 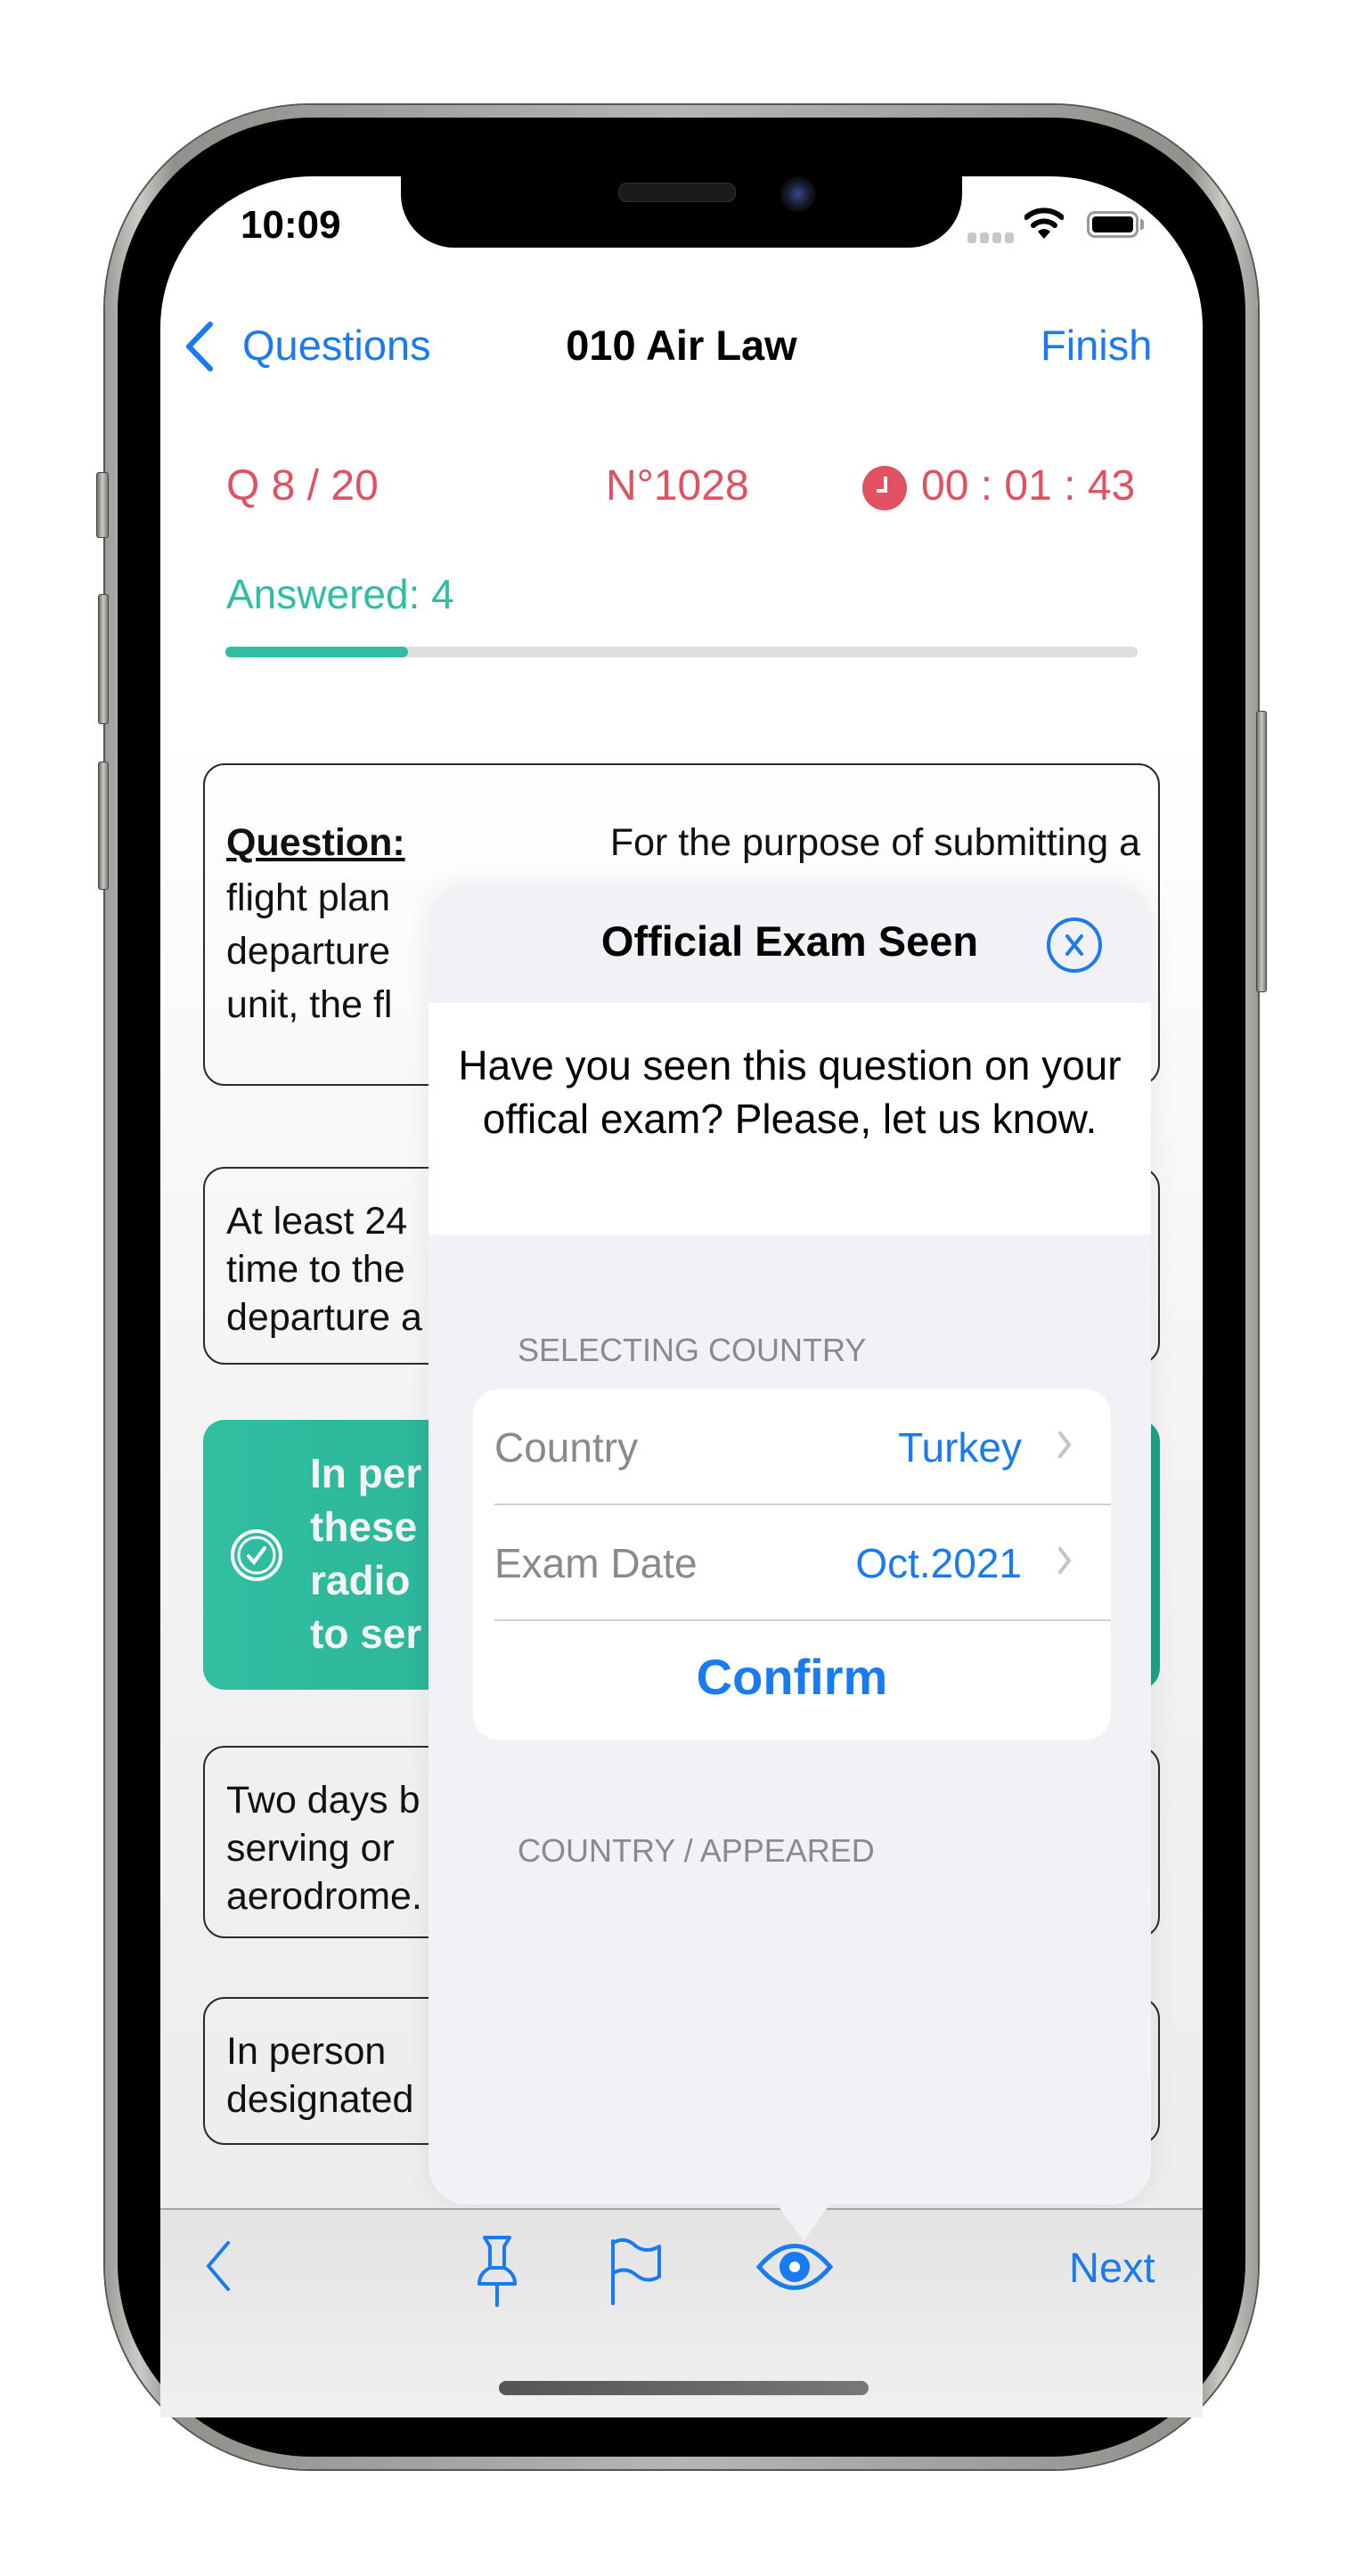 I want to click on progress-bar, so click(x=681, y=652).